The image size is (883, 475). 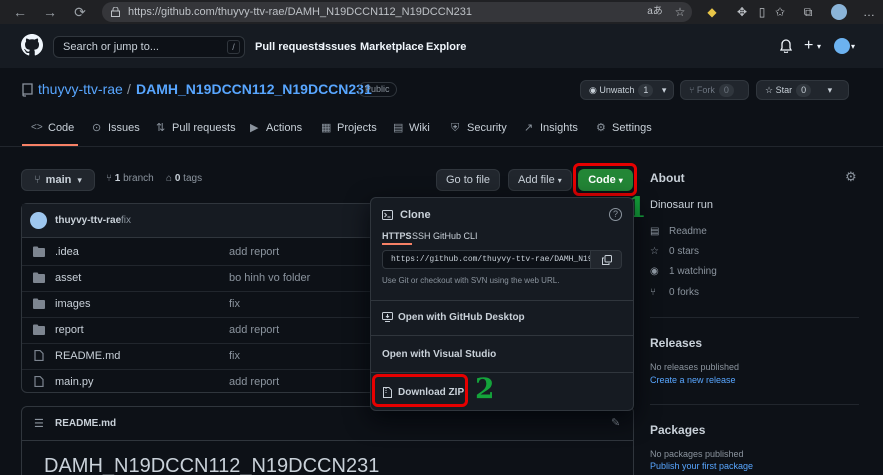 I want to click on avatar, so click(x=38, y=220).